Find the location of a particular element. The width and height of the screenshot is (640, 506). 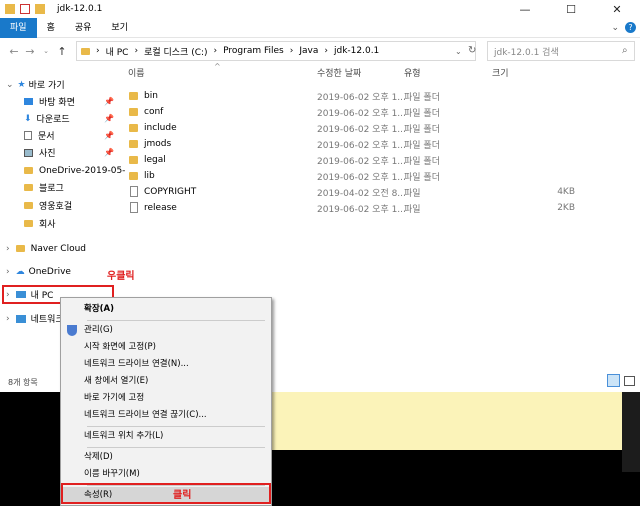

picture-icon is located at coordinates (28, 152).